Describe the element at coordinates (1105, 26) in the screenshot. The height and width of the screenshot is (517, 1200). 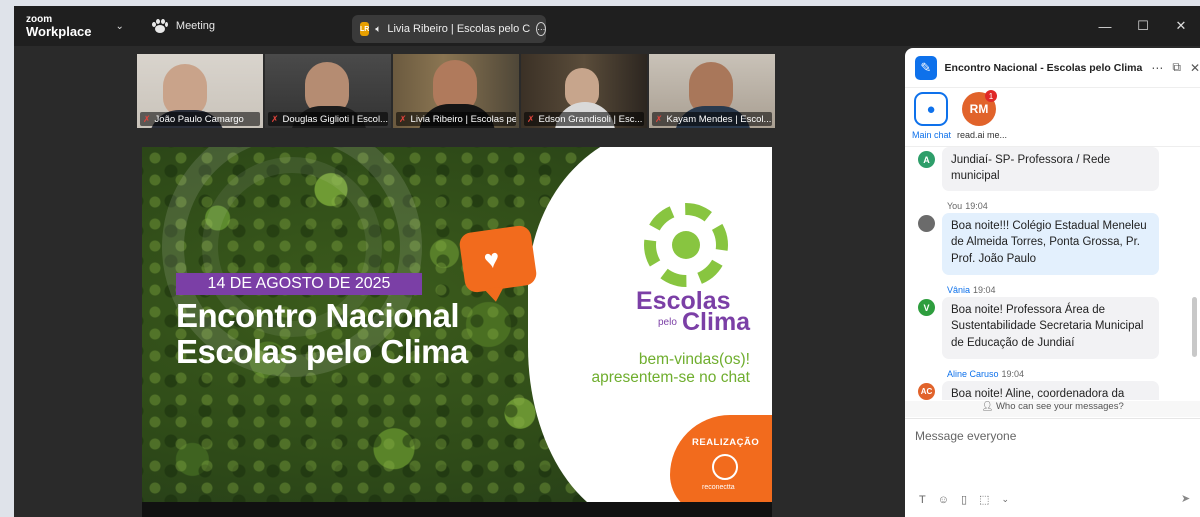
I see `minimize-button: —` at that location.